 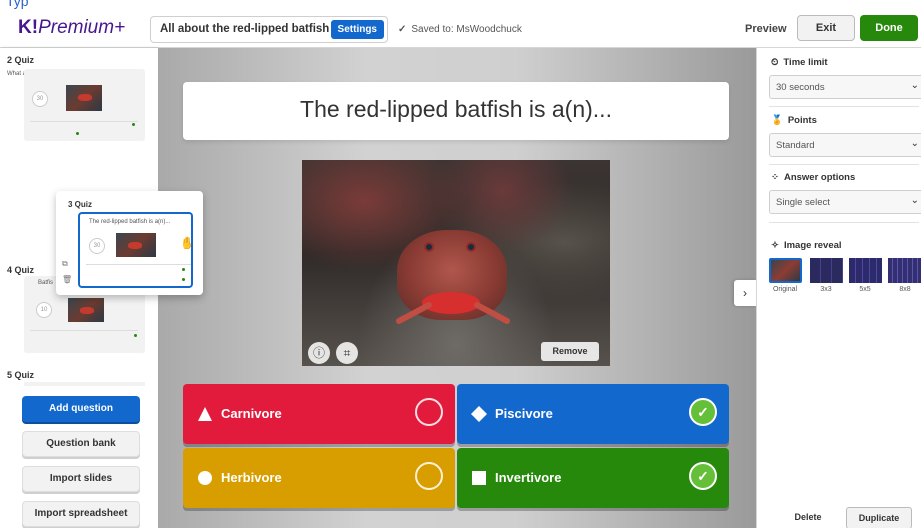 What do you see at coordinates (28, 27) in the screenshot?
I see `logo-mark: K!` at bounding box center [28, 27].